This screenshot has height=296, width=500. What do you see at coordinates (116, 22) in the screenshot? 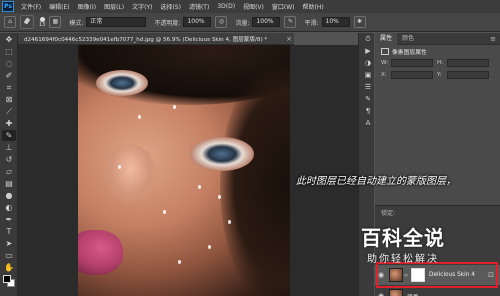
I see `mode-select: 正常` at bounding box center [116, 22].